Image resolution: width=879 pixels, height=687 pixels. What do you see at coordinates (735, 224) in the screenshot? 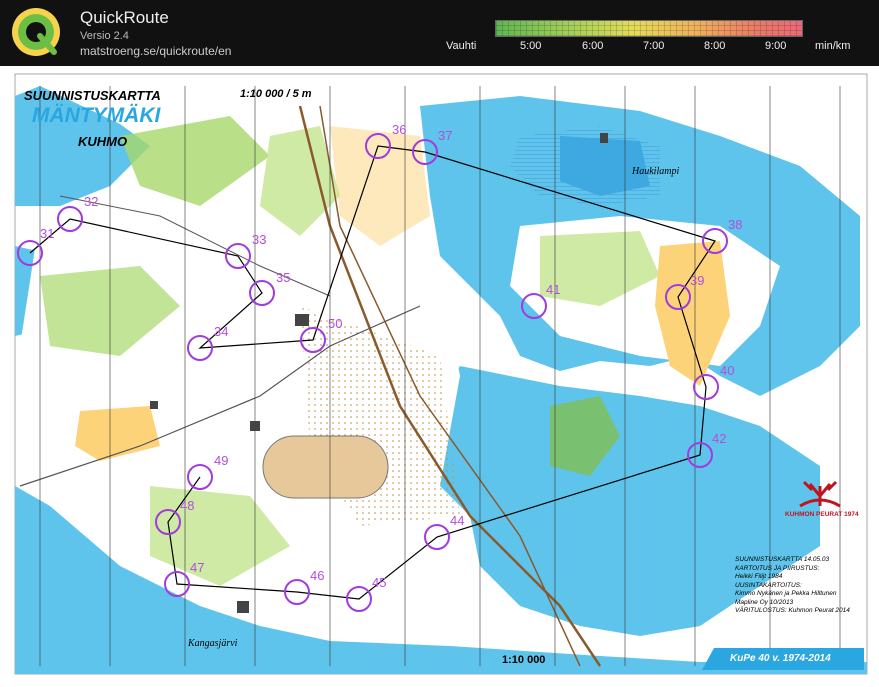
I see `control-label: 38` at bounding box center [735, 224].